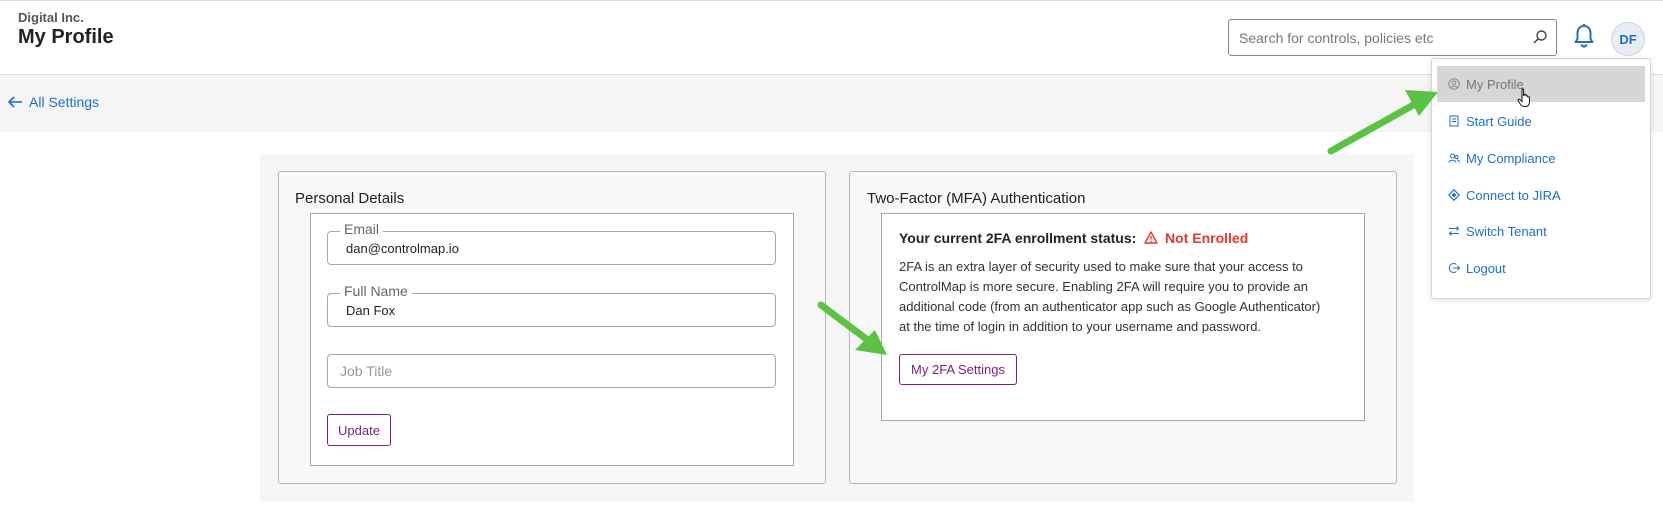 This screenshot has width=1663, height=532. I want to click on menu-item-my-profile: My Profile, so click(1541, 84).